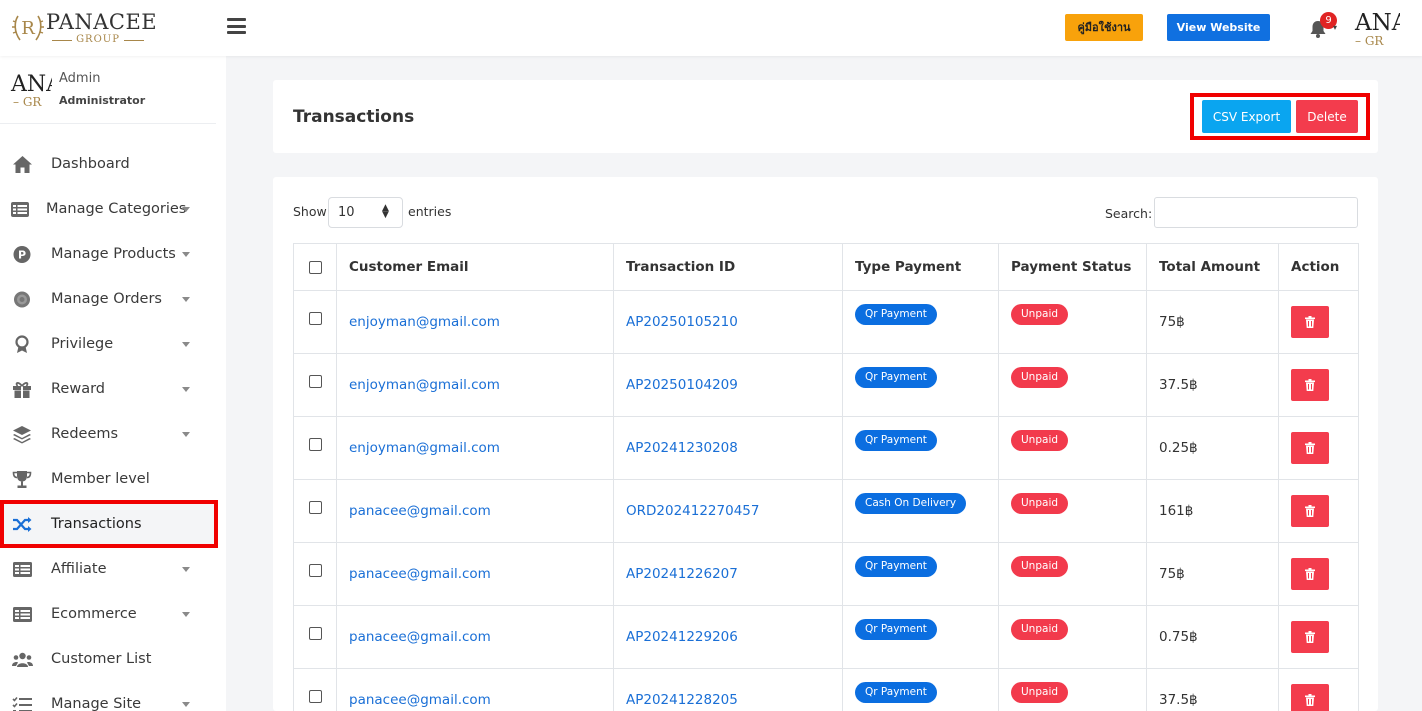  What do you see at coordinates (475, 267) in the screenshot?
I see `column-header: Customer Email` at bounding box center [475, 267].